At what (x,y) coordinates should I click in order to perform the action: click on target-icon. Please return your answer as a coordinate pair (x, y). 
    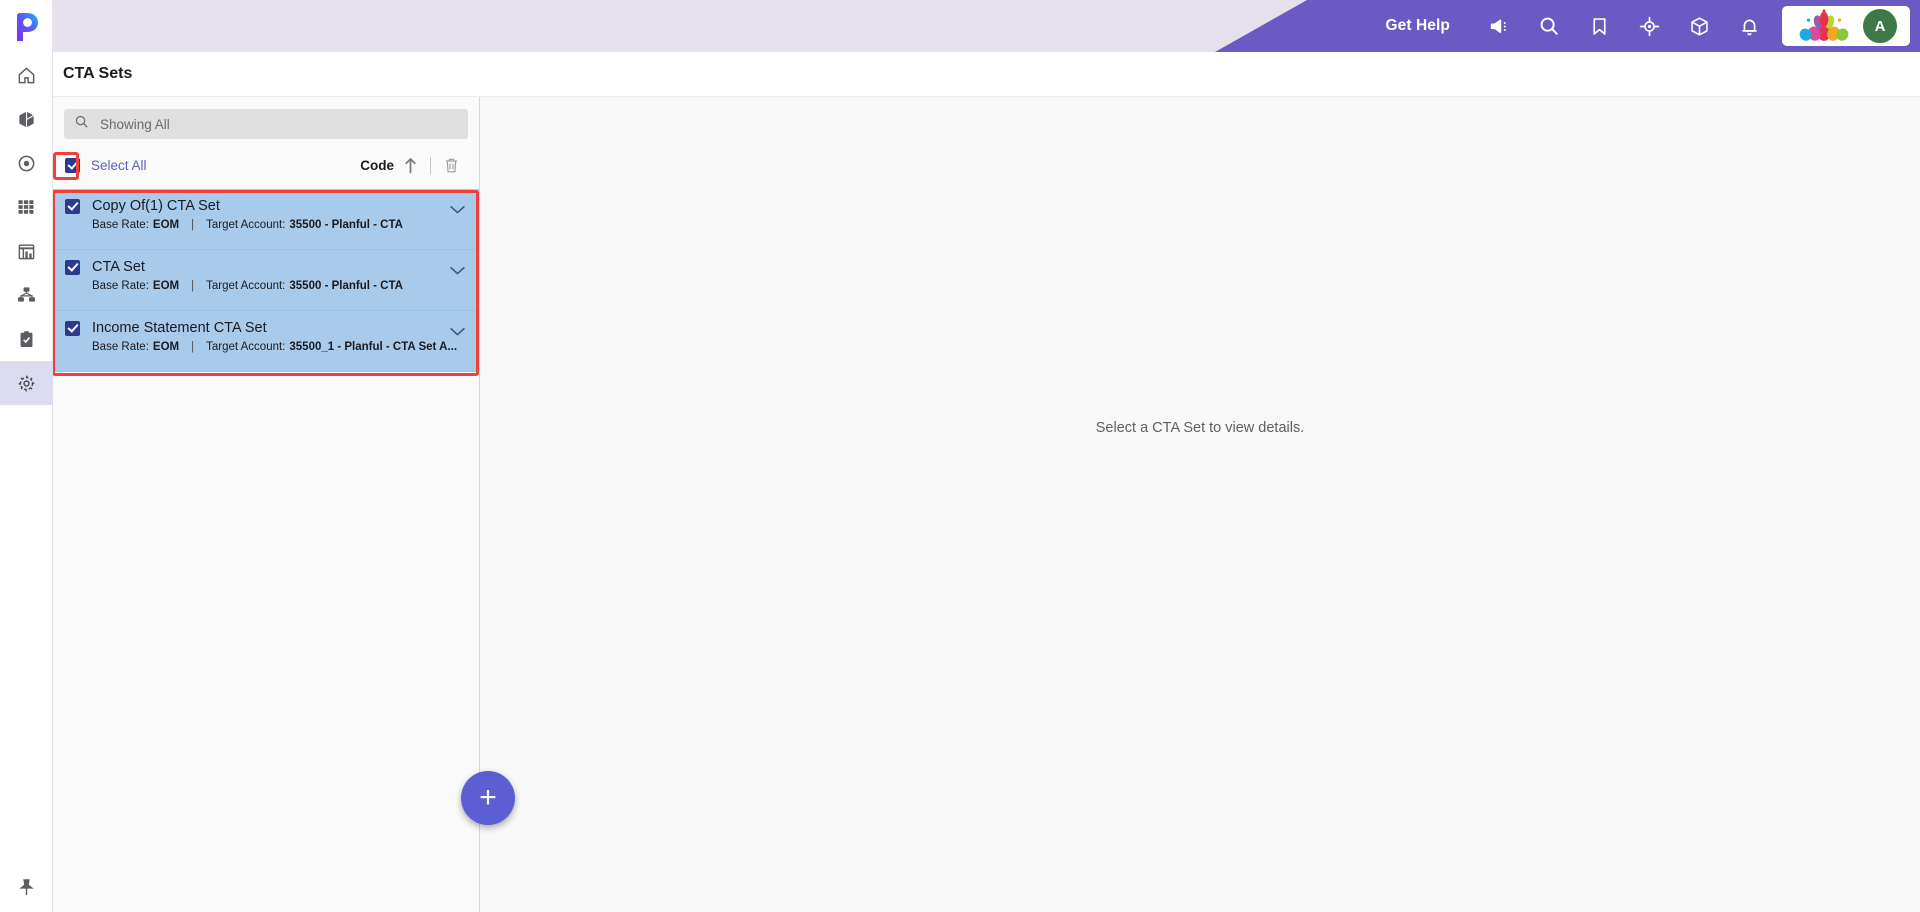
    Looking at the image, I should click on (1649, 26).